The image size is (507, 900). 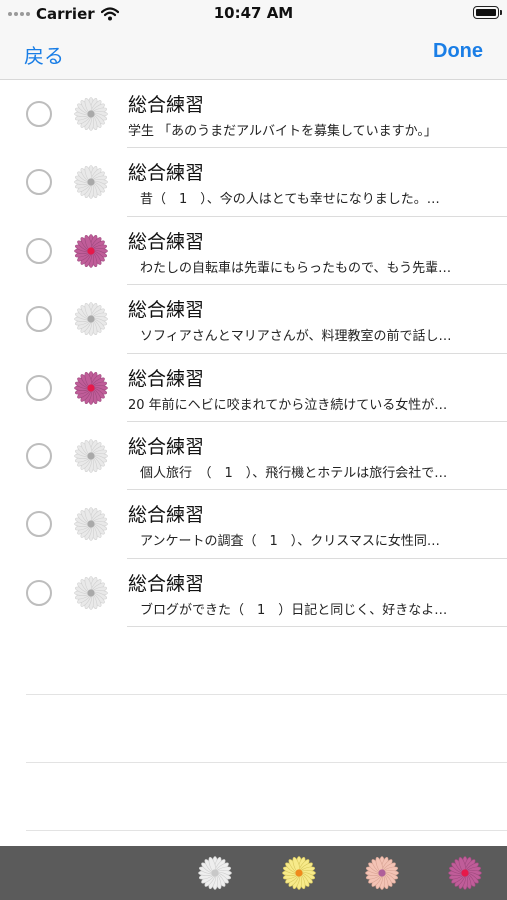 I want to click on status-time: 10:47 AM, so click(x=253, y=13).